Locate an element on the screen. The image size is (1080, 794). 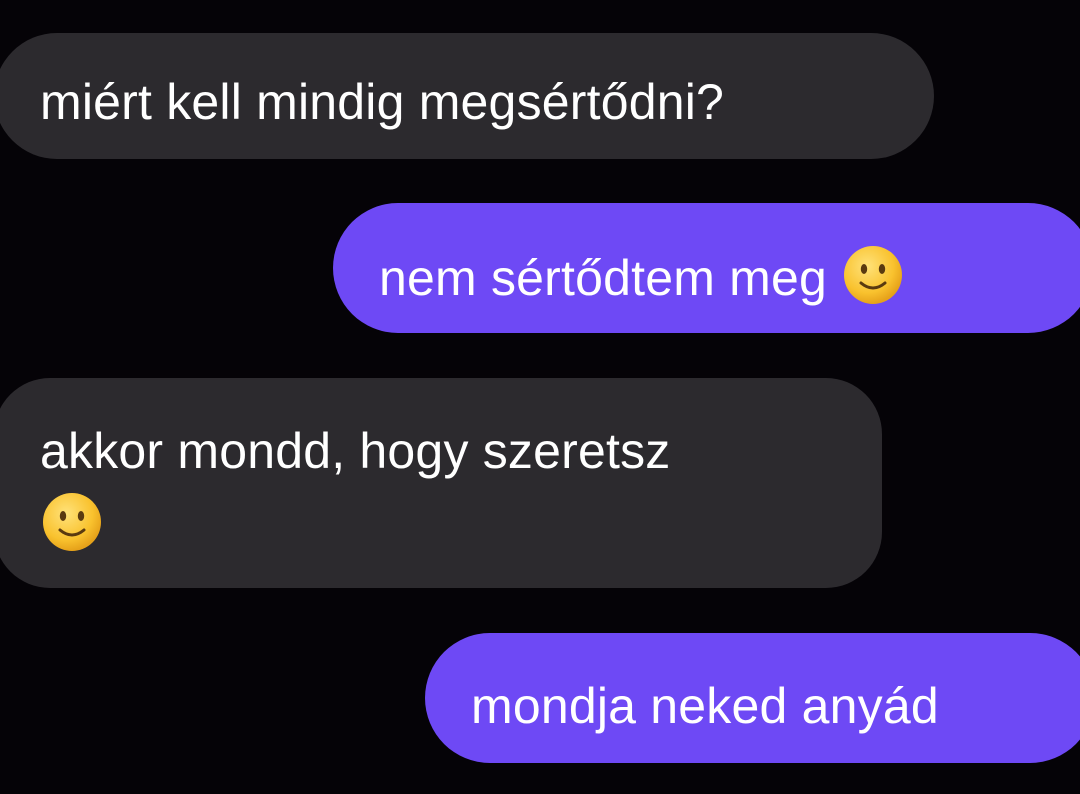
message-bubble-incoming: miért kell mindig megsértődni? is located at coordinates (467, 96).